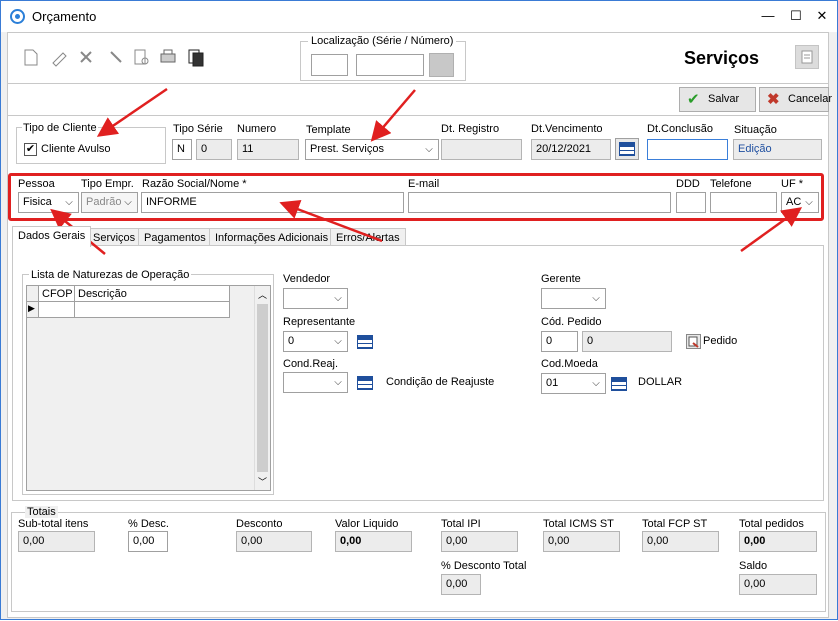 The width and height of the screenshot is (838, 621). Describe the element at coordinates (86, 57) in the screenshot. I see `delete-icon` at that location.